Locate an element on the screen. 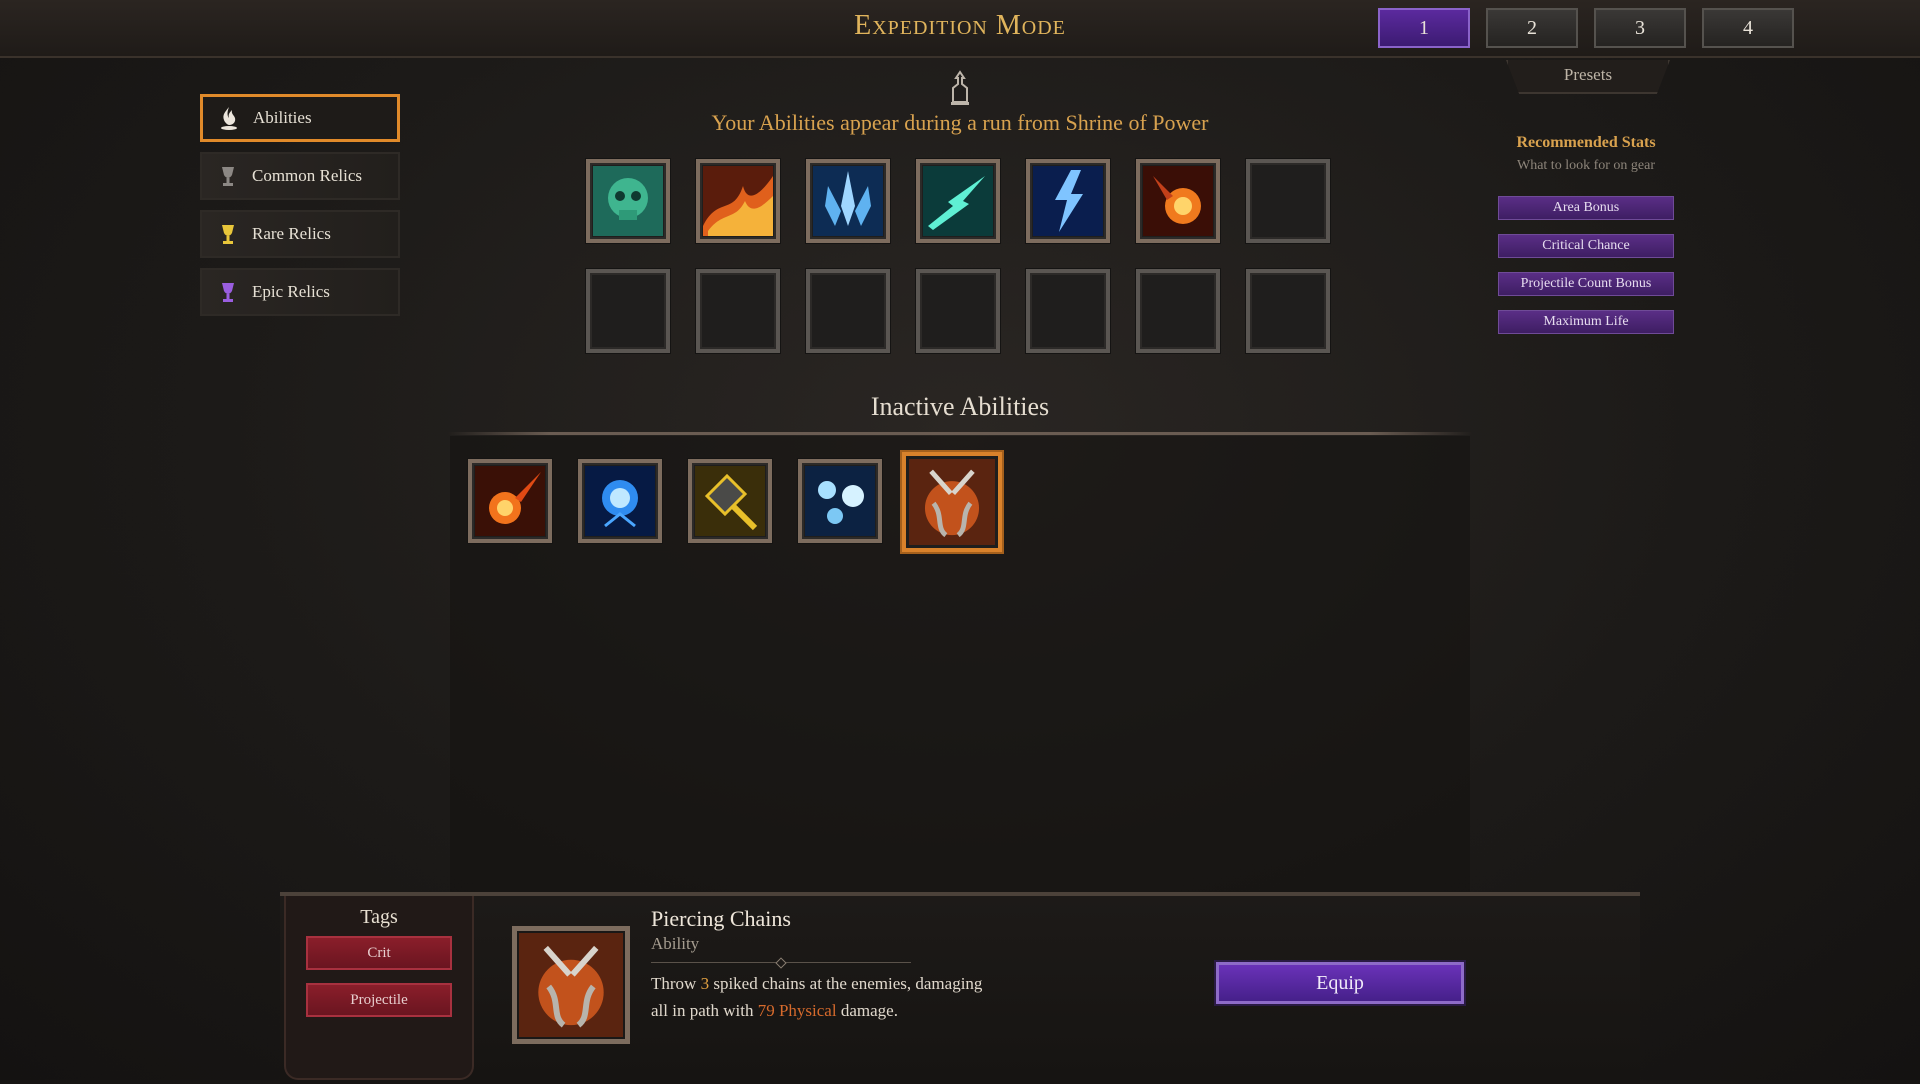 Image resolution: width=1920 pixels, height=1084 pixels. lightning-storm-icon is located at coordinates (1068, 201).